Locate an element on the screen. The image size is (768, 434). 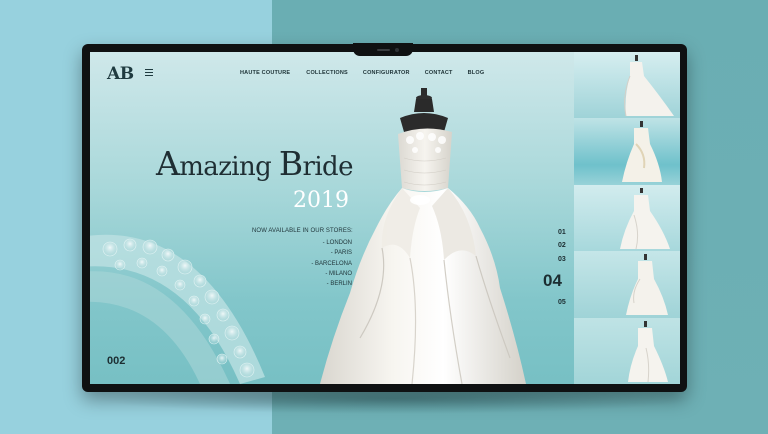
thumbnail-strip is located at coordinates (627, 218).